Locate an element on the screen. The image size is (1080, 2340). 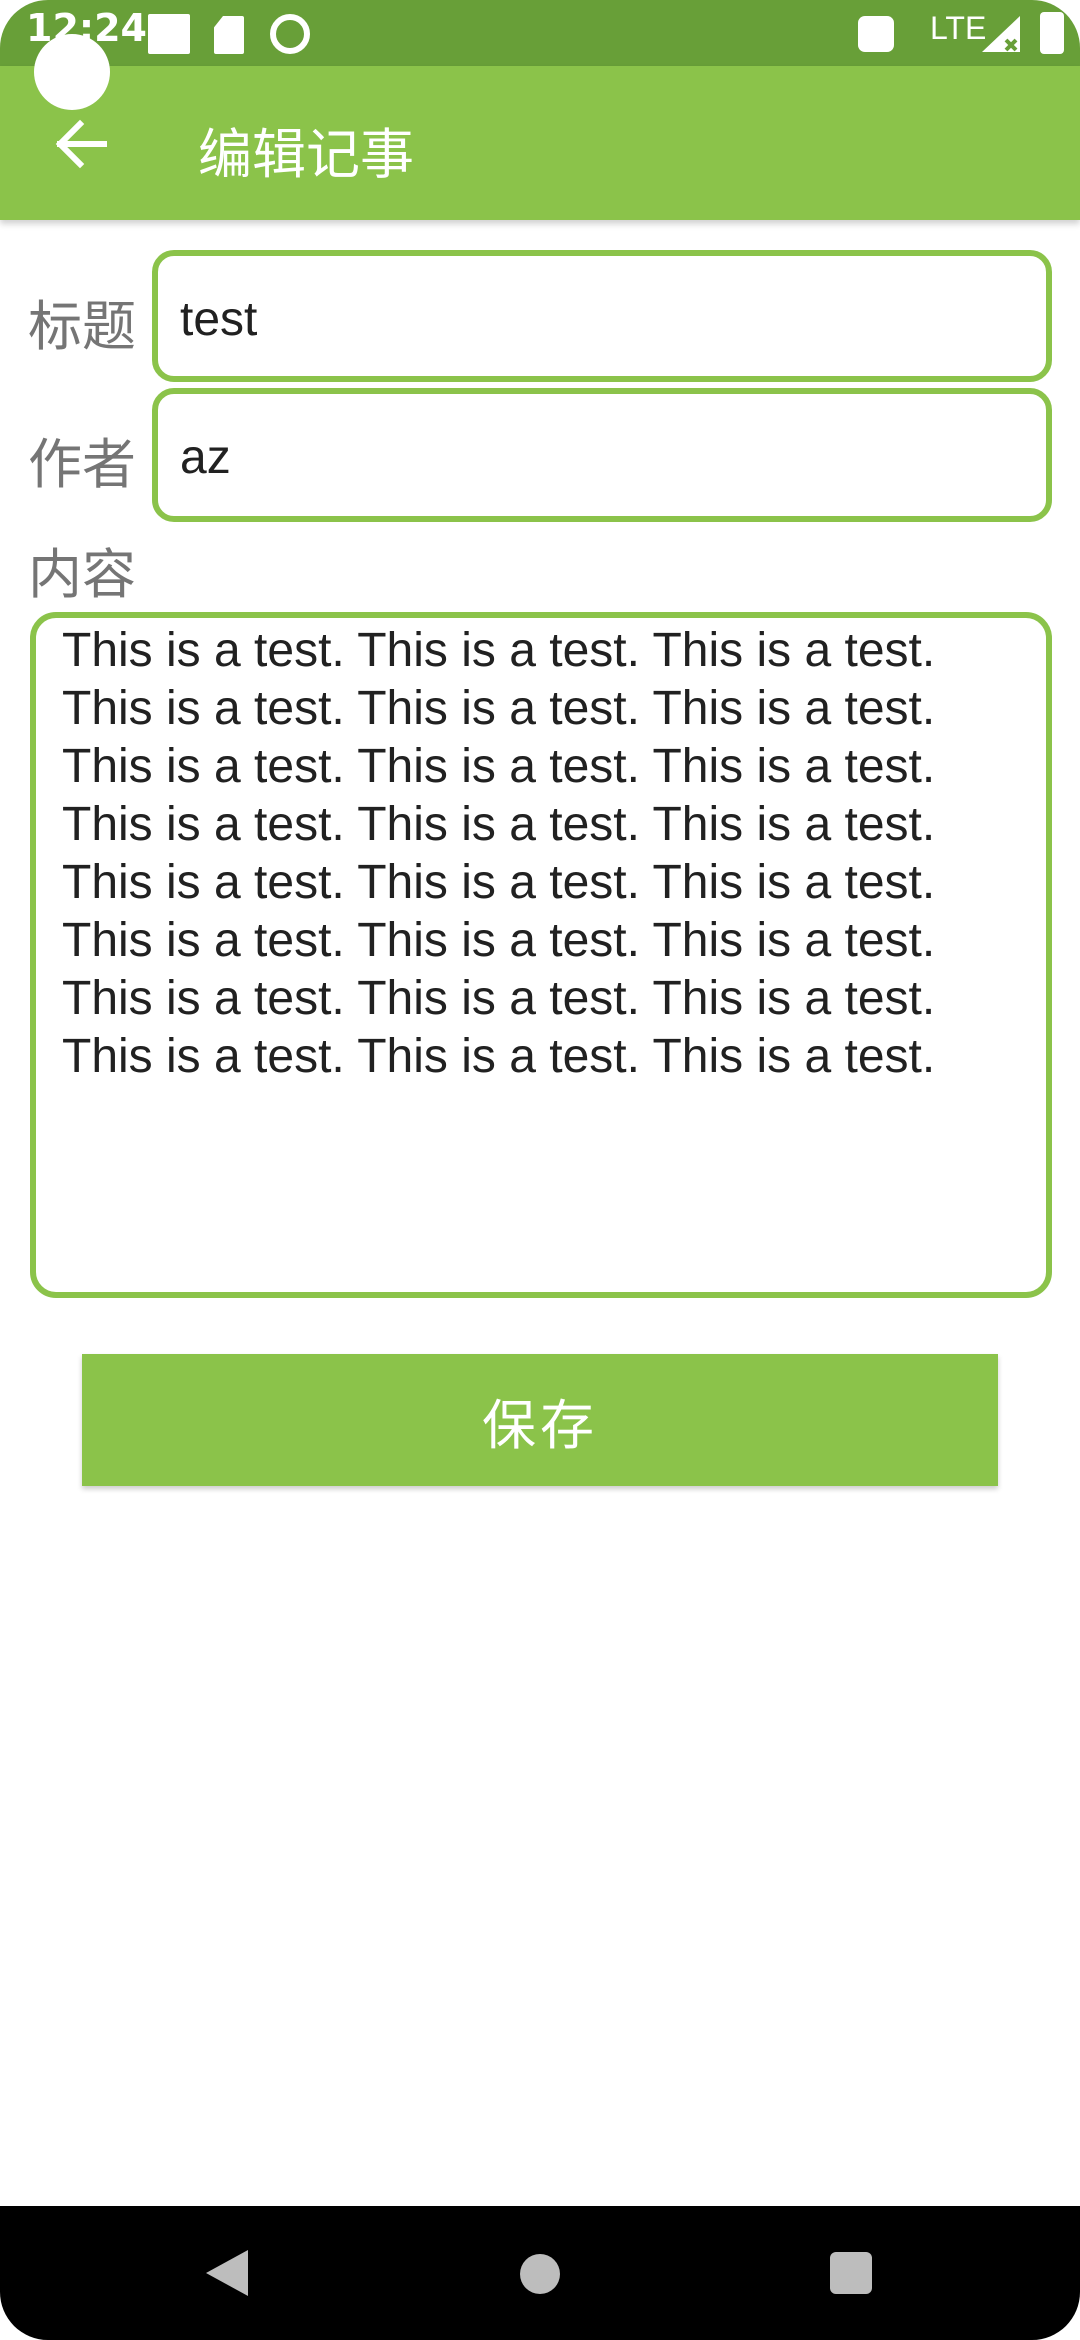
page-title: 编辑记事 is located at coordinates (306, 154).